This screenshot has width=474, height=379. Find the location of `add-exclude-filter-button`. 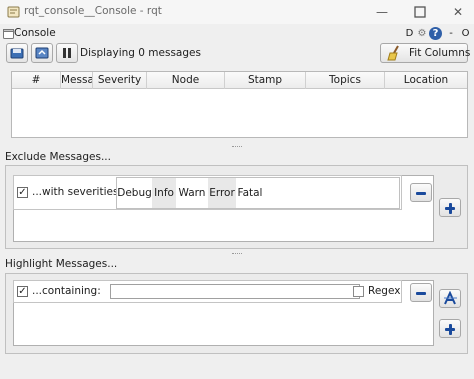

add-exclude-filter-button is located at coordinates (450, 207).